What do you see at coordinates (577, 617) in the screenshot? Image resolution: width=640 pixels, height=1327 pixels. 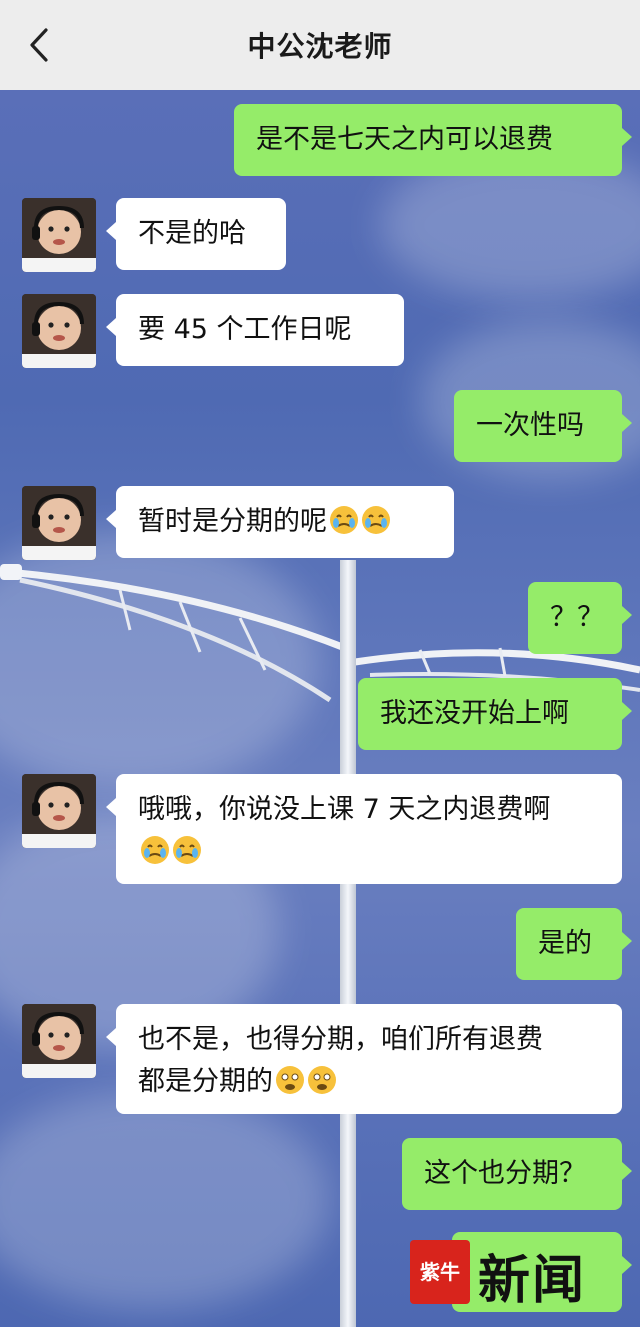 I see `message-text: ？？` at bounding box center [577, 617].